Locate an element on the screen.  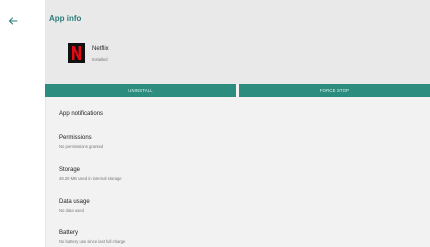
setting-item-app-notifications: App notifications is located at coordinates (81, 114).